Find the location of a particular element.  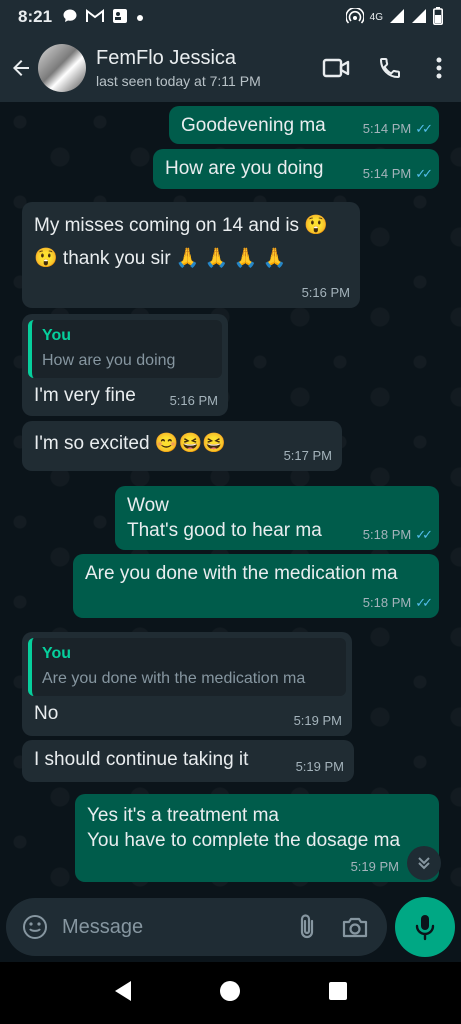

recents-square-icon is located at coordinates (337, 990).